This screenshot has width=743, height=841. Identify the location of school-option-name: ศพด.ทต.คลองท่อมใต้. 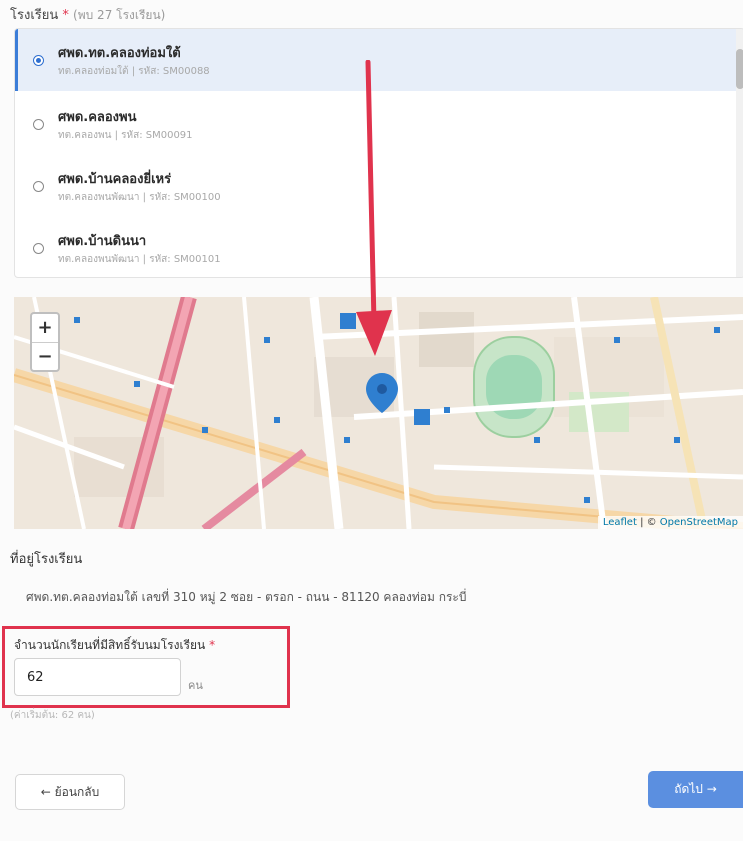
(119, 53).